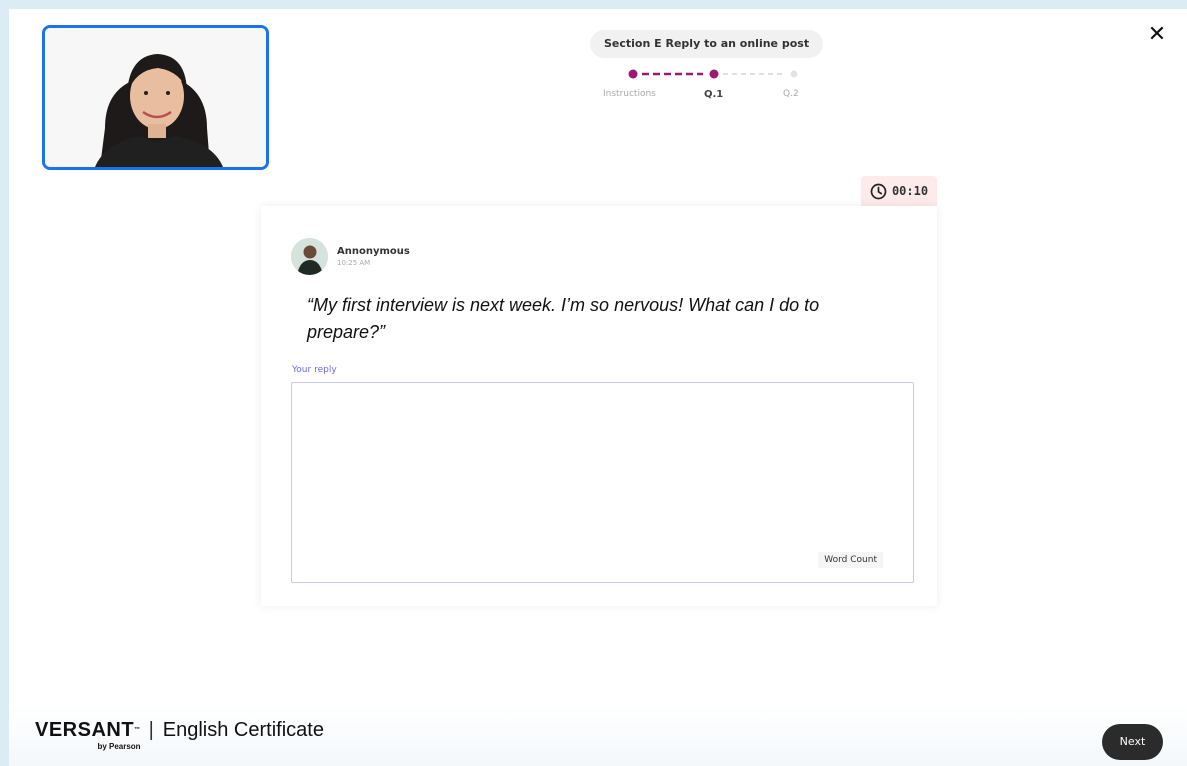 This screenshot has width=1187, height=766. What do you see at coordinates (791, 94) in the screenshot?
I see `step-label-q2: Q.2` at bounding box center [791, 94].